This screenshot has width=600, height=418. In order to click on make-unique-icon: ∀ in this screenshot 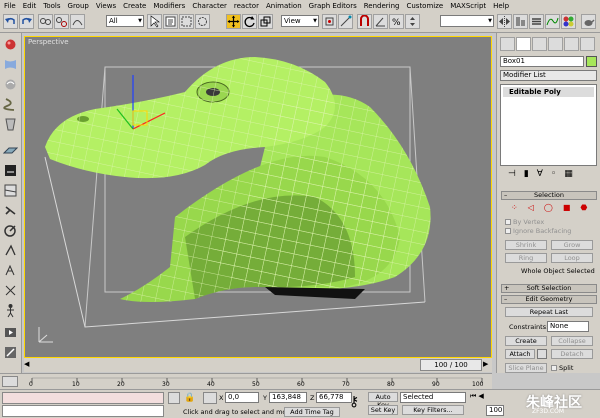, I will do `click(540, 176)`.